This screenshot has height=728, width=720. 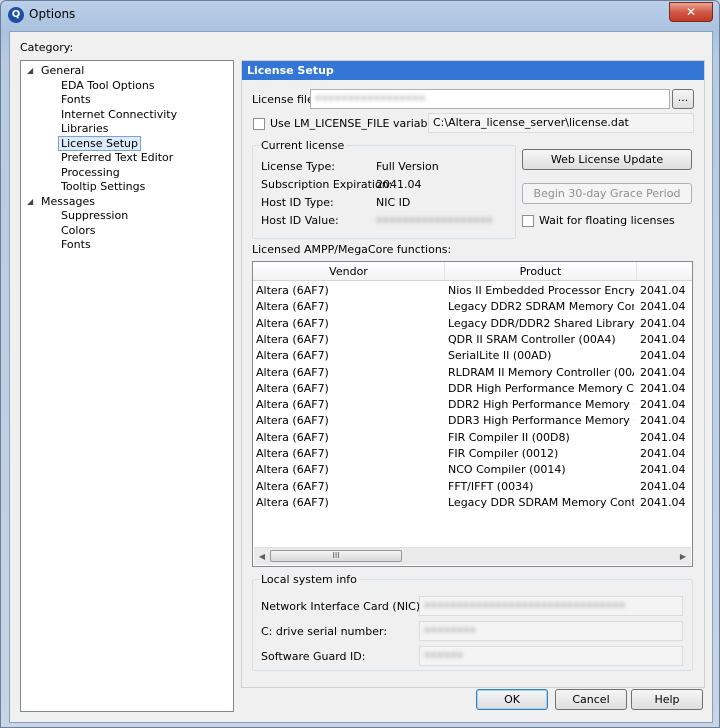 What do you see at coordinates (370, 98) in the screenshot?
I see `license-file-value: •••••••••••••••••` at bounding box center [370, 98].